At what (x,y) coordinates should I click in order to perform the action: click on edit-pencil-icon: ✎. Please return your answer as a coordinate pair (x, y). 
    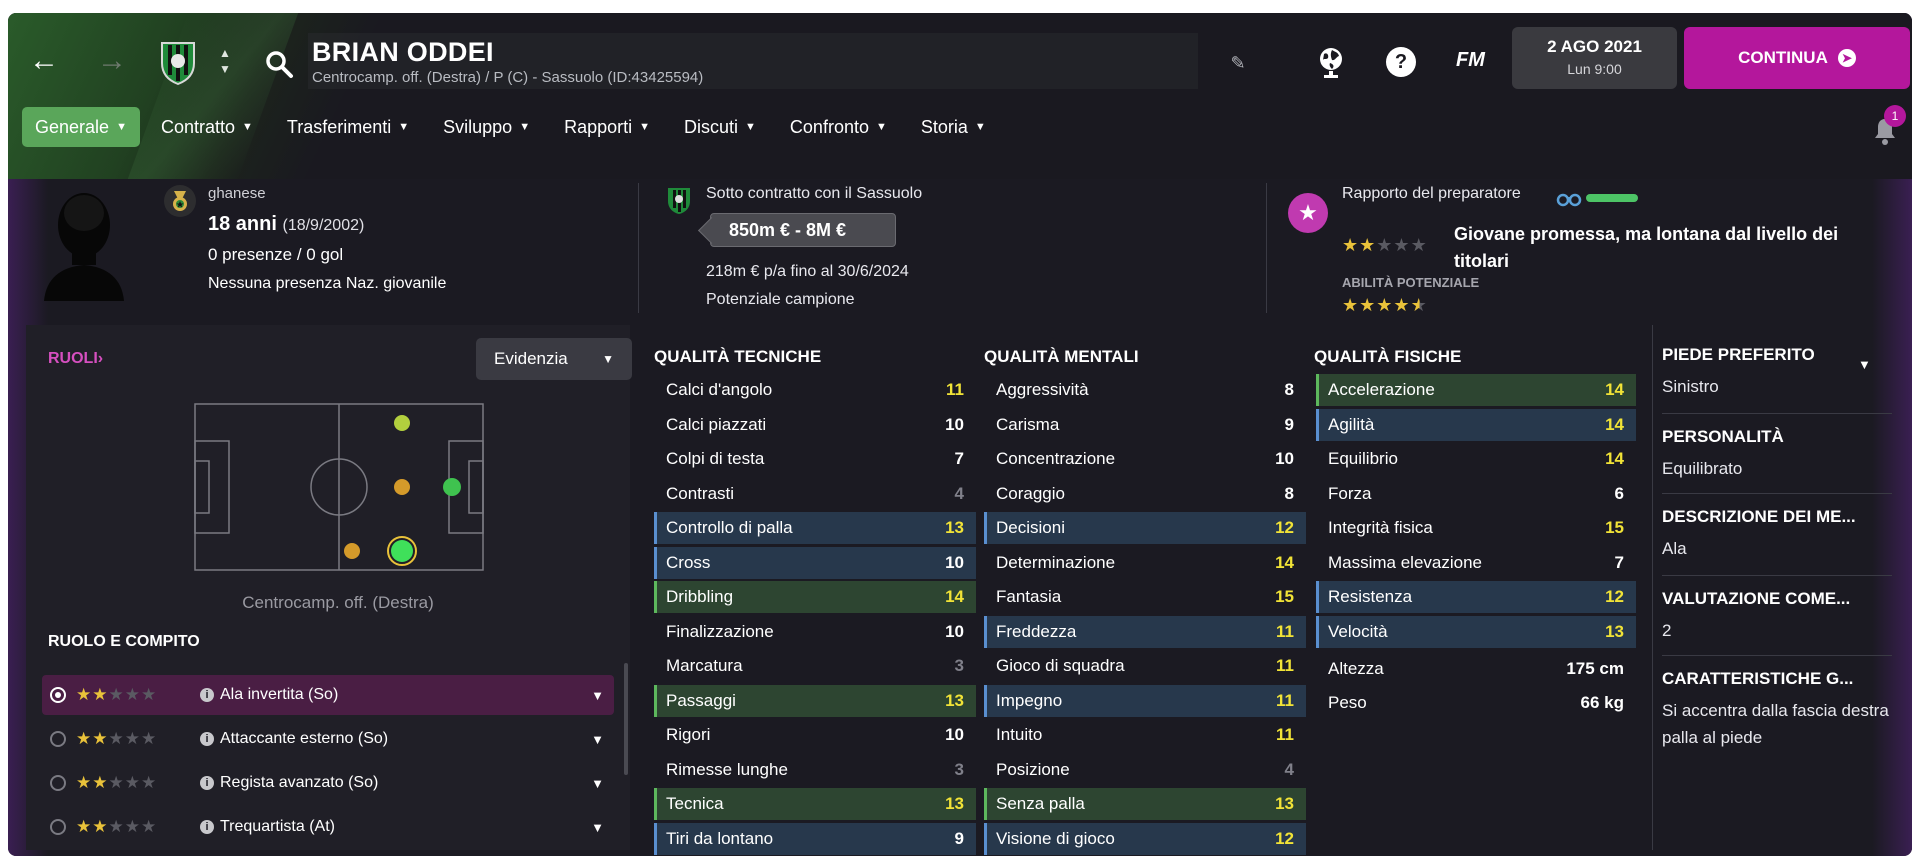
    Looking at the image, I should click on (1238, 63).